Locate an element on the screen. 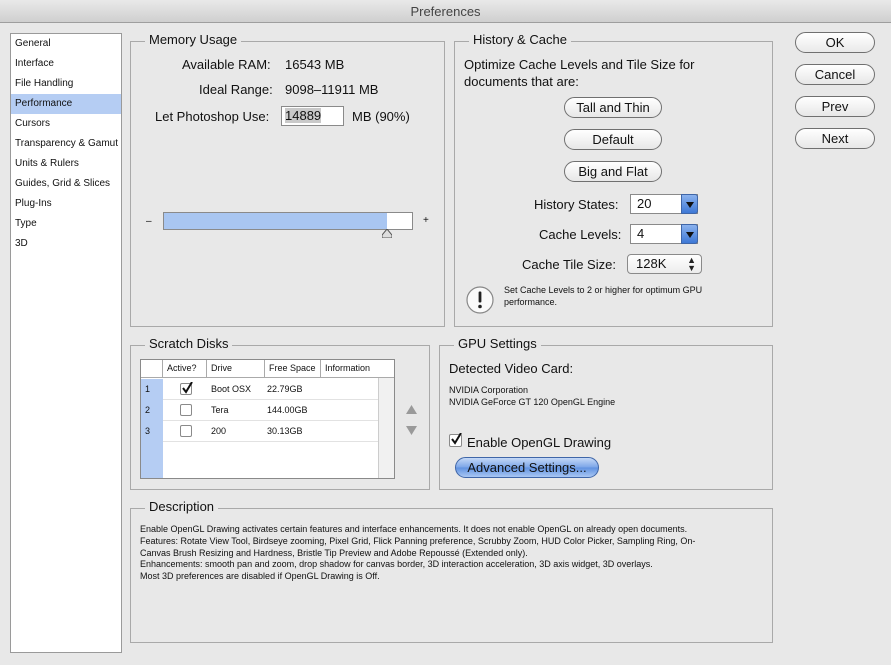 This screenshot has width=891, height=665. let-photoshop-use-label: Let Photoshop Use: is located at coordinates (212, 116).